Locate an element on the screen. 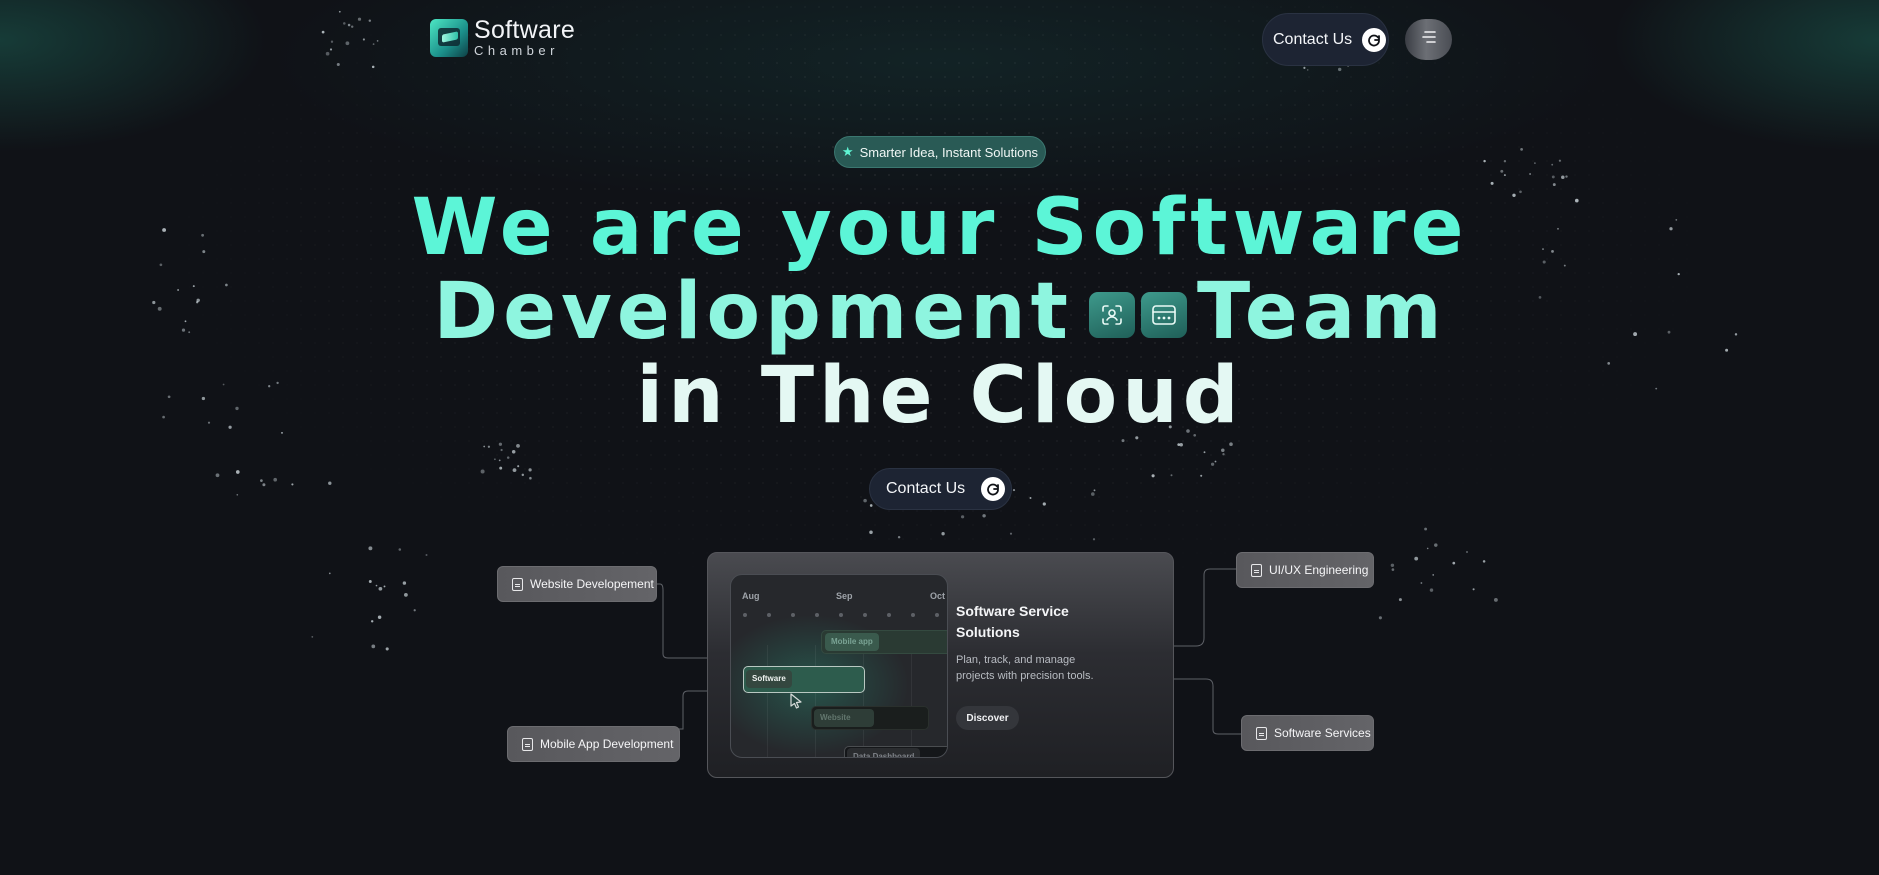 The width and height of the screenshot is (1879, 875). hero-inline-icons is located at coordinates (1137, 312).